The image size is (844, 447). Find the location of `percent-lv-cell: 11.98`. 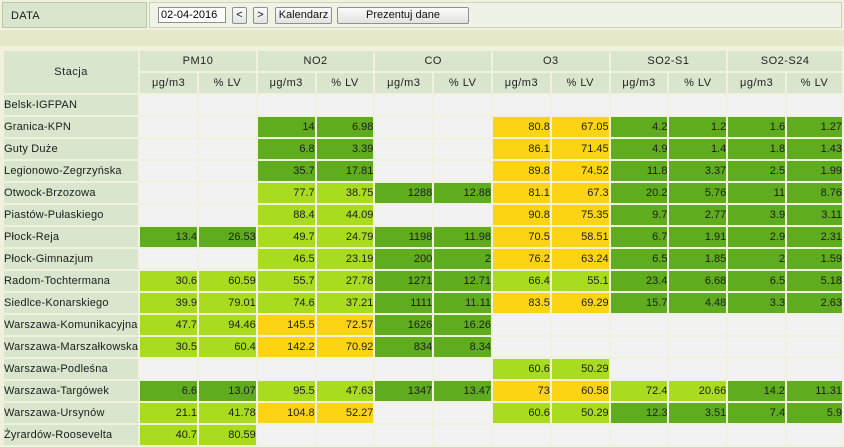

percent-lv-cell: 11.98 is located at coordinates (463, 237).